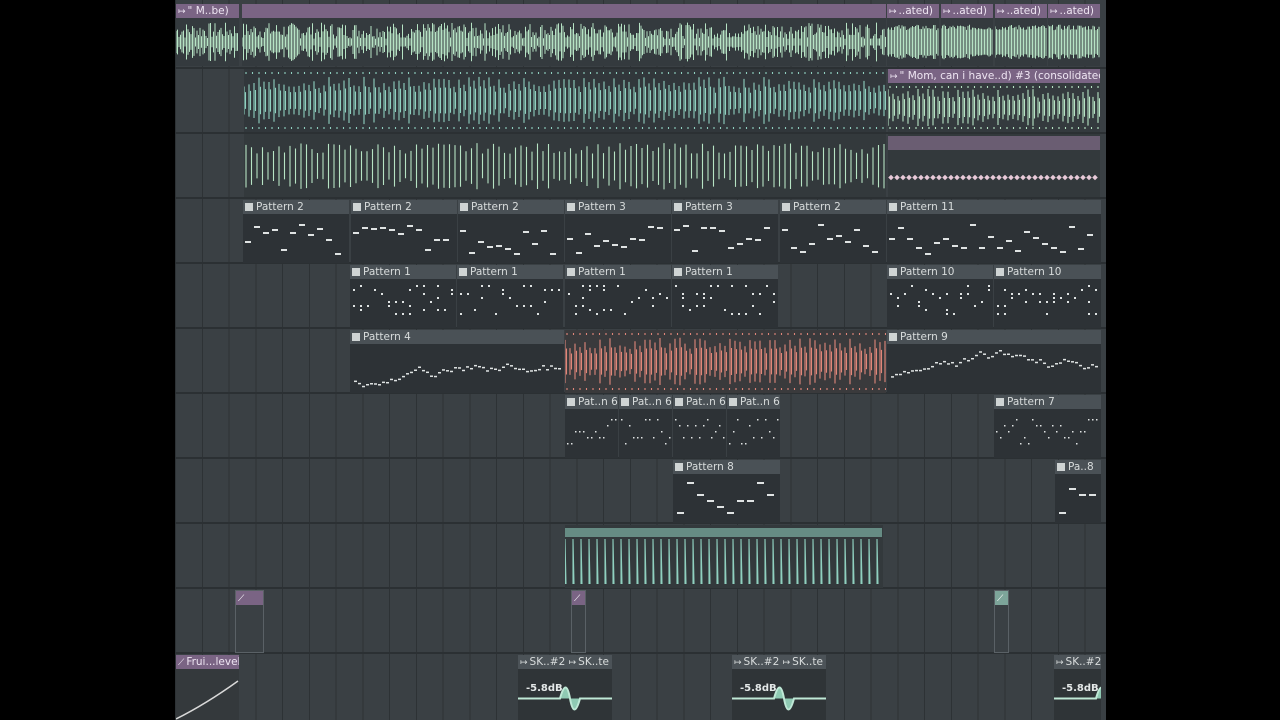 Image resolution: width=1280 pixels, height=720 pixels. I want to click on pattern-clip: Pa..8, so click(1078, 491).